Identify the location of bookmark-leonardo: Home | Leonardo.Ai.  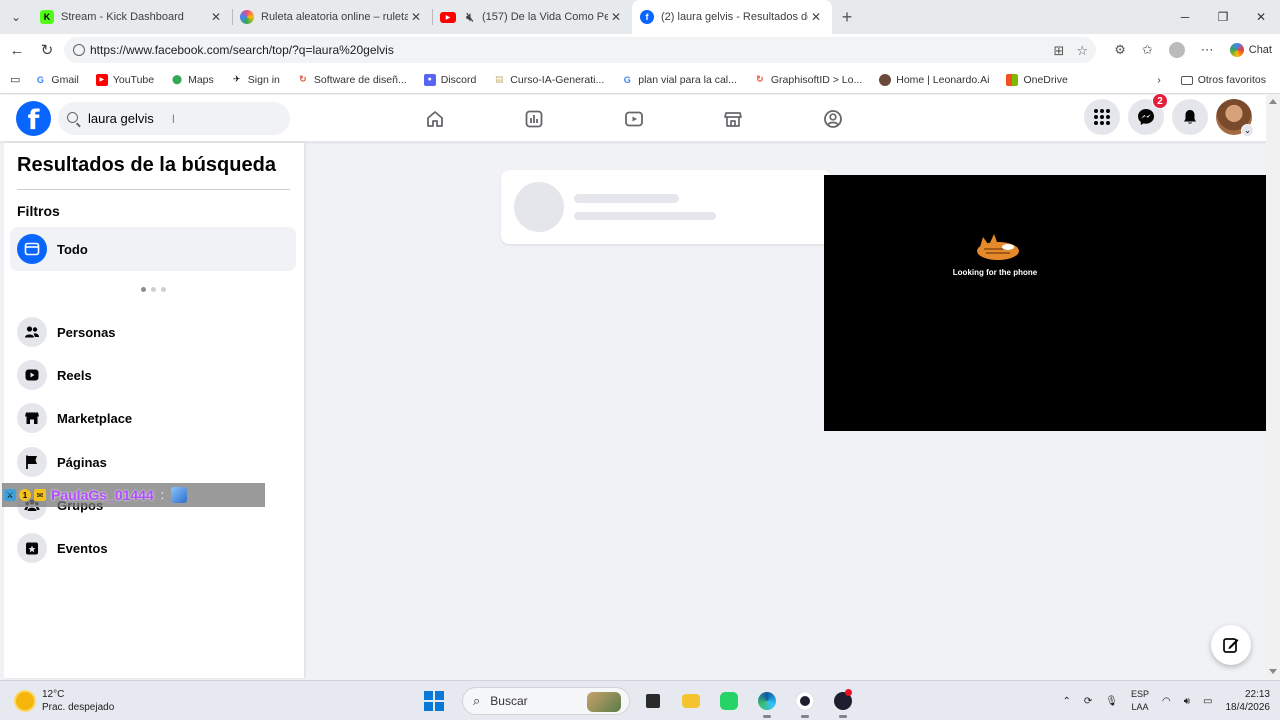
(934, 79).